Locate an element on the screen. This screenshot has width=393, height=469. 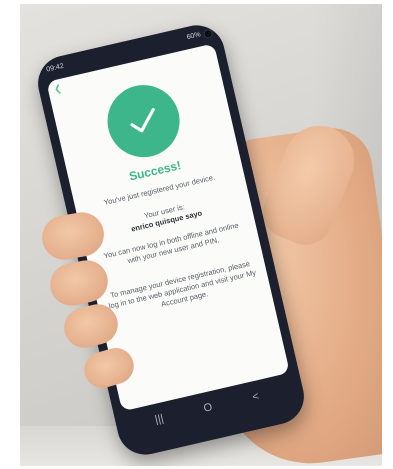
ring-finger is located at coordinates (91, 326).